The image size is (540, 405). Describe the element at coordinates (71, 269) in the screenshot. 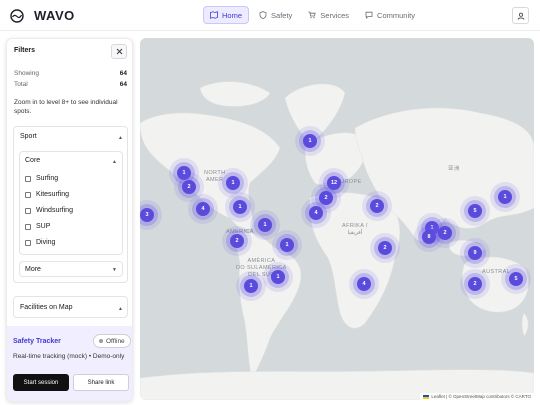

I see `more-filter-group: More ▼` at that location.